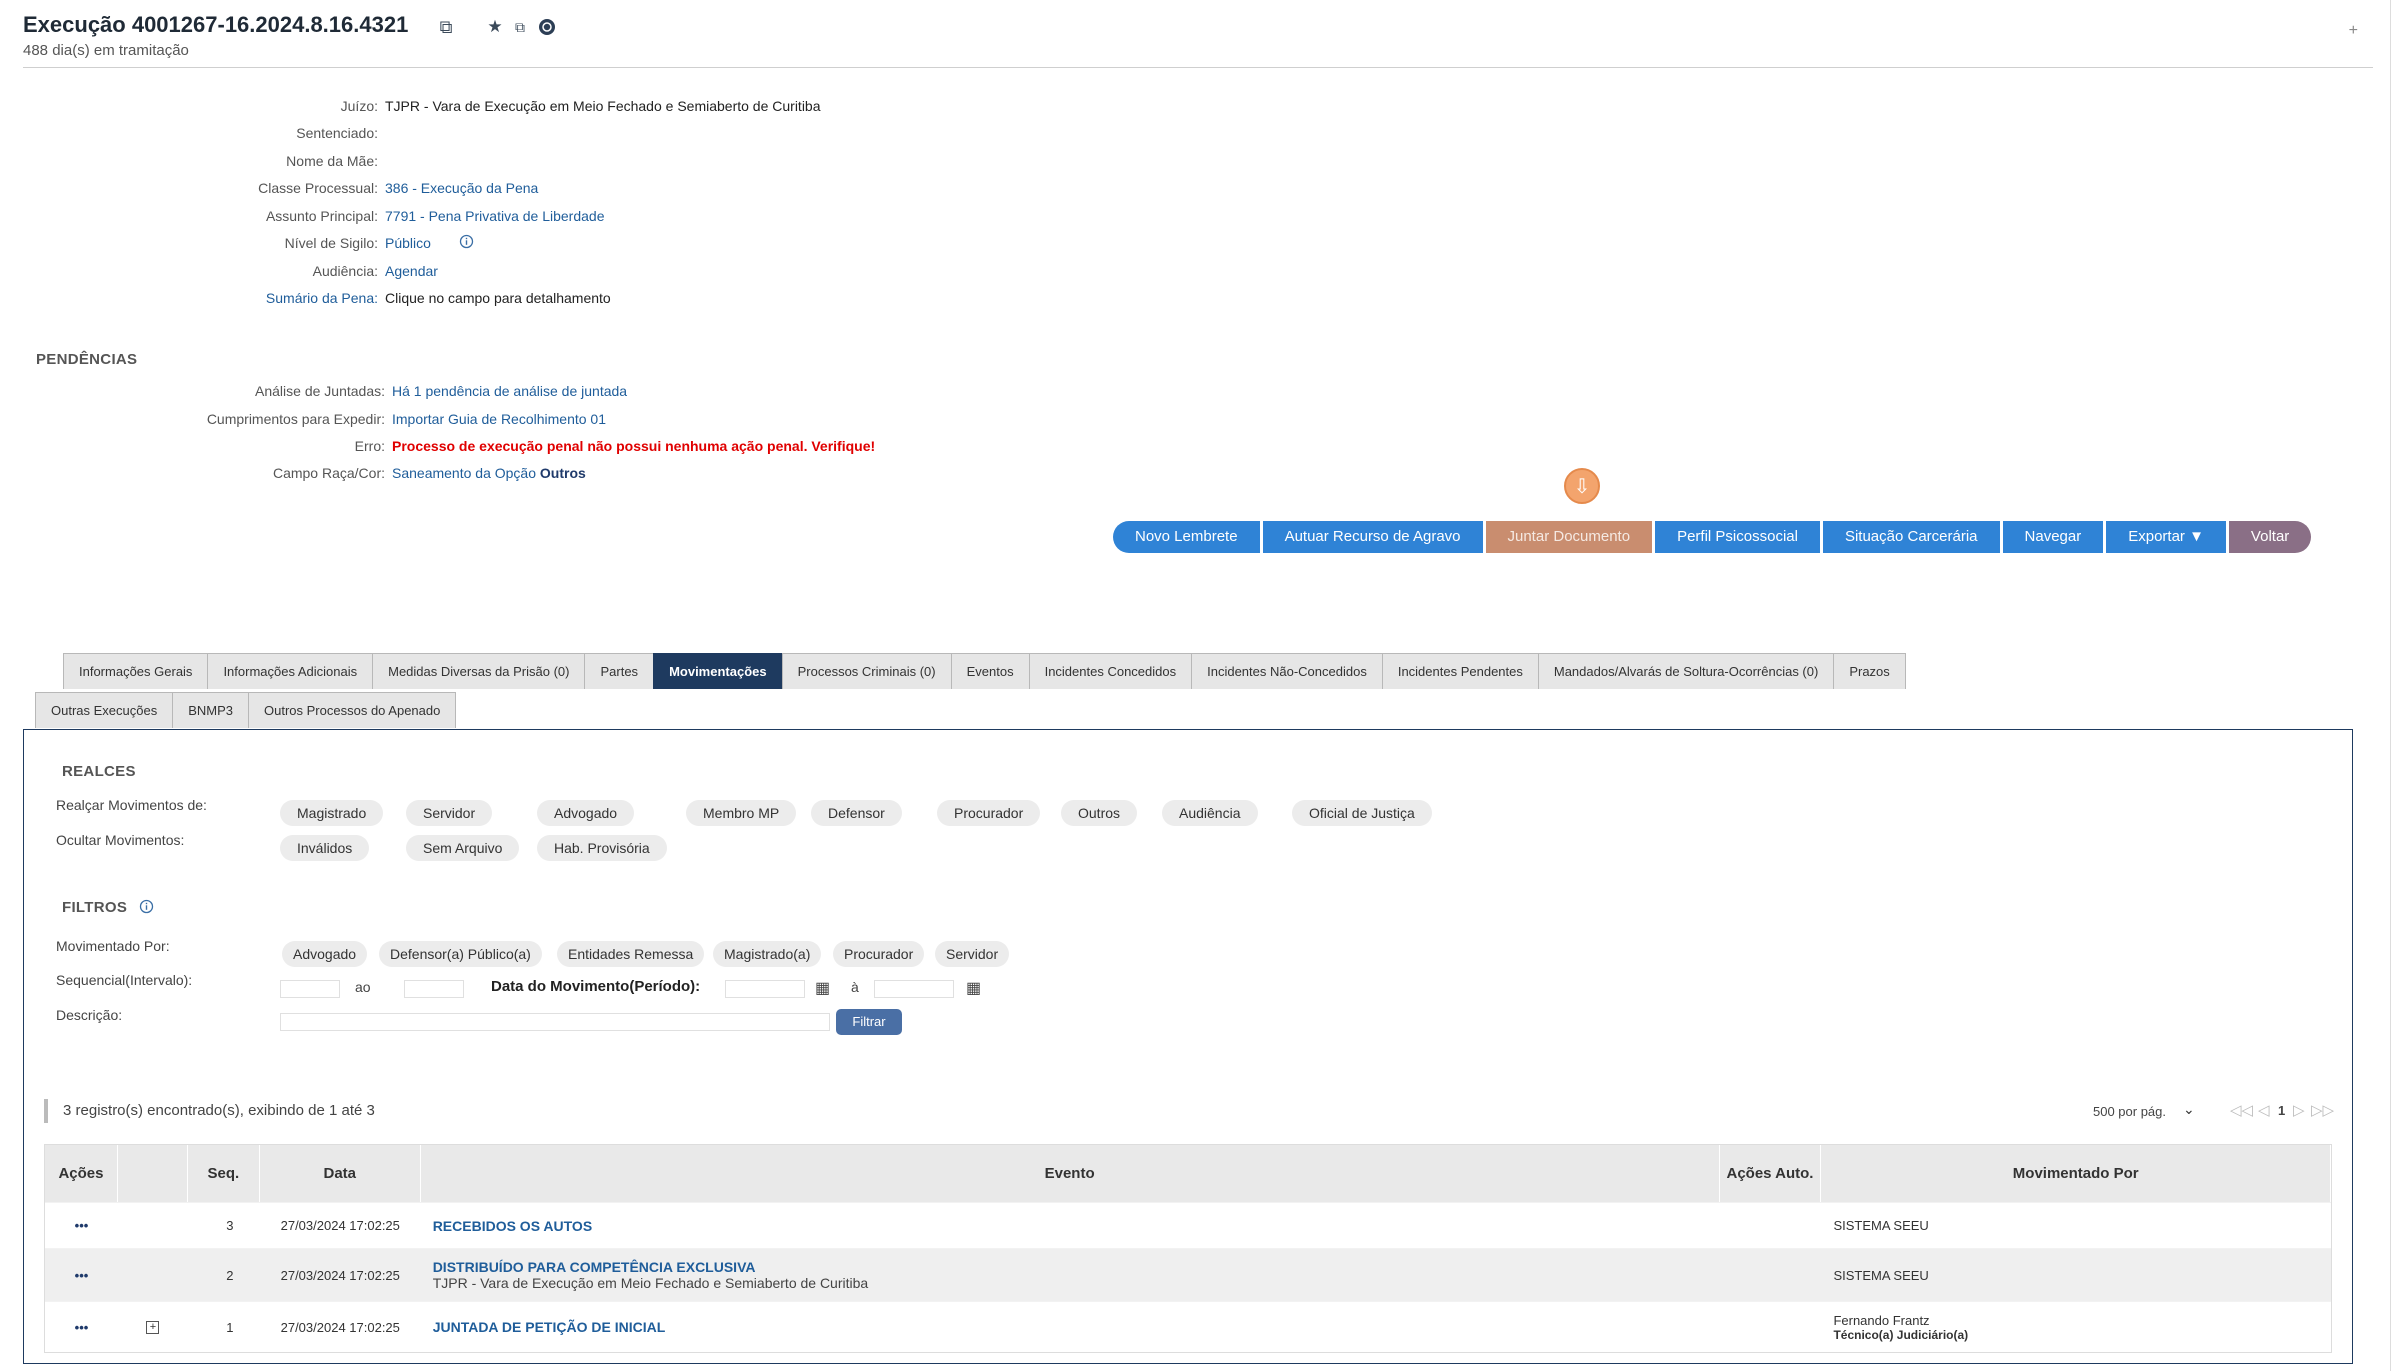 This screenshot has width=2396, height=1371. Describe the element at coordinates (104, 710) in the screenshot. I see `tab-outras-execucoes: Outras Execuções` at that location.